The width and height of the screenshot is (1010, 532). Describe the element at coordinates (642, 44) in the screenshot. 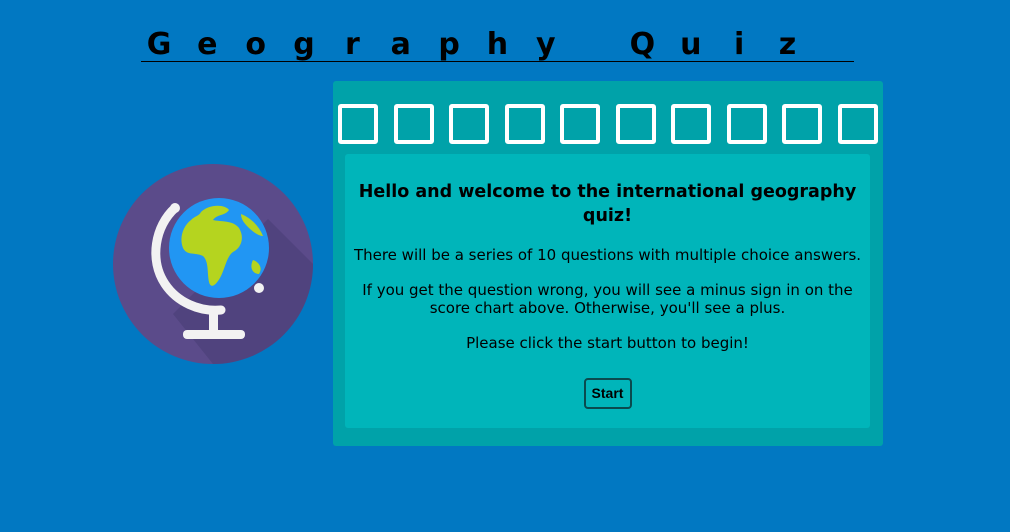

I see `title-letter: Q` at that location.